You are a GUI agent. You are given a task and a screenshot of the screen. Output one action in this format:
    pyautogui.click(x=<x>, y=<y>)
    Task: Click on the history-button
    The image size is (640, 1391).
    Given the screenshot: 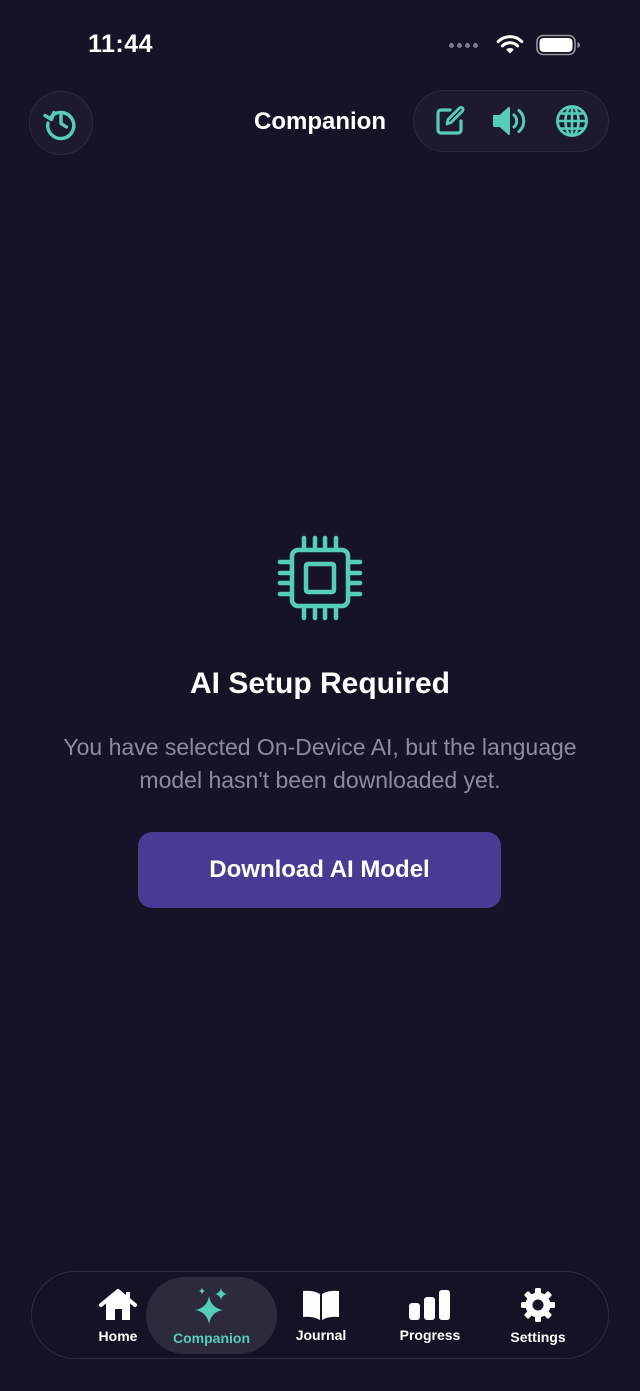 What is the action you would take?
    pyautogui.click(x=61, y=123)
    